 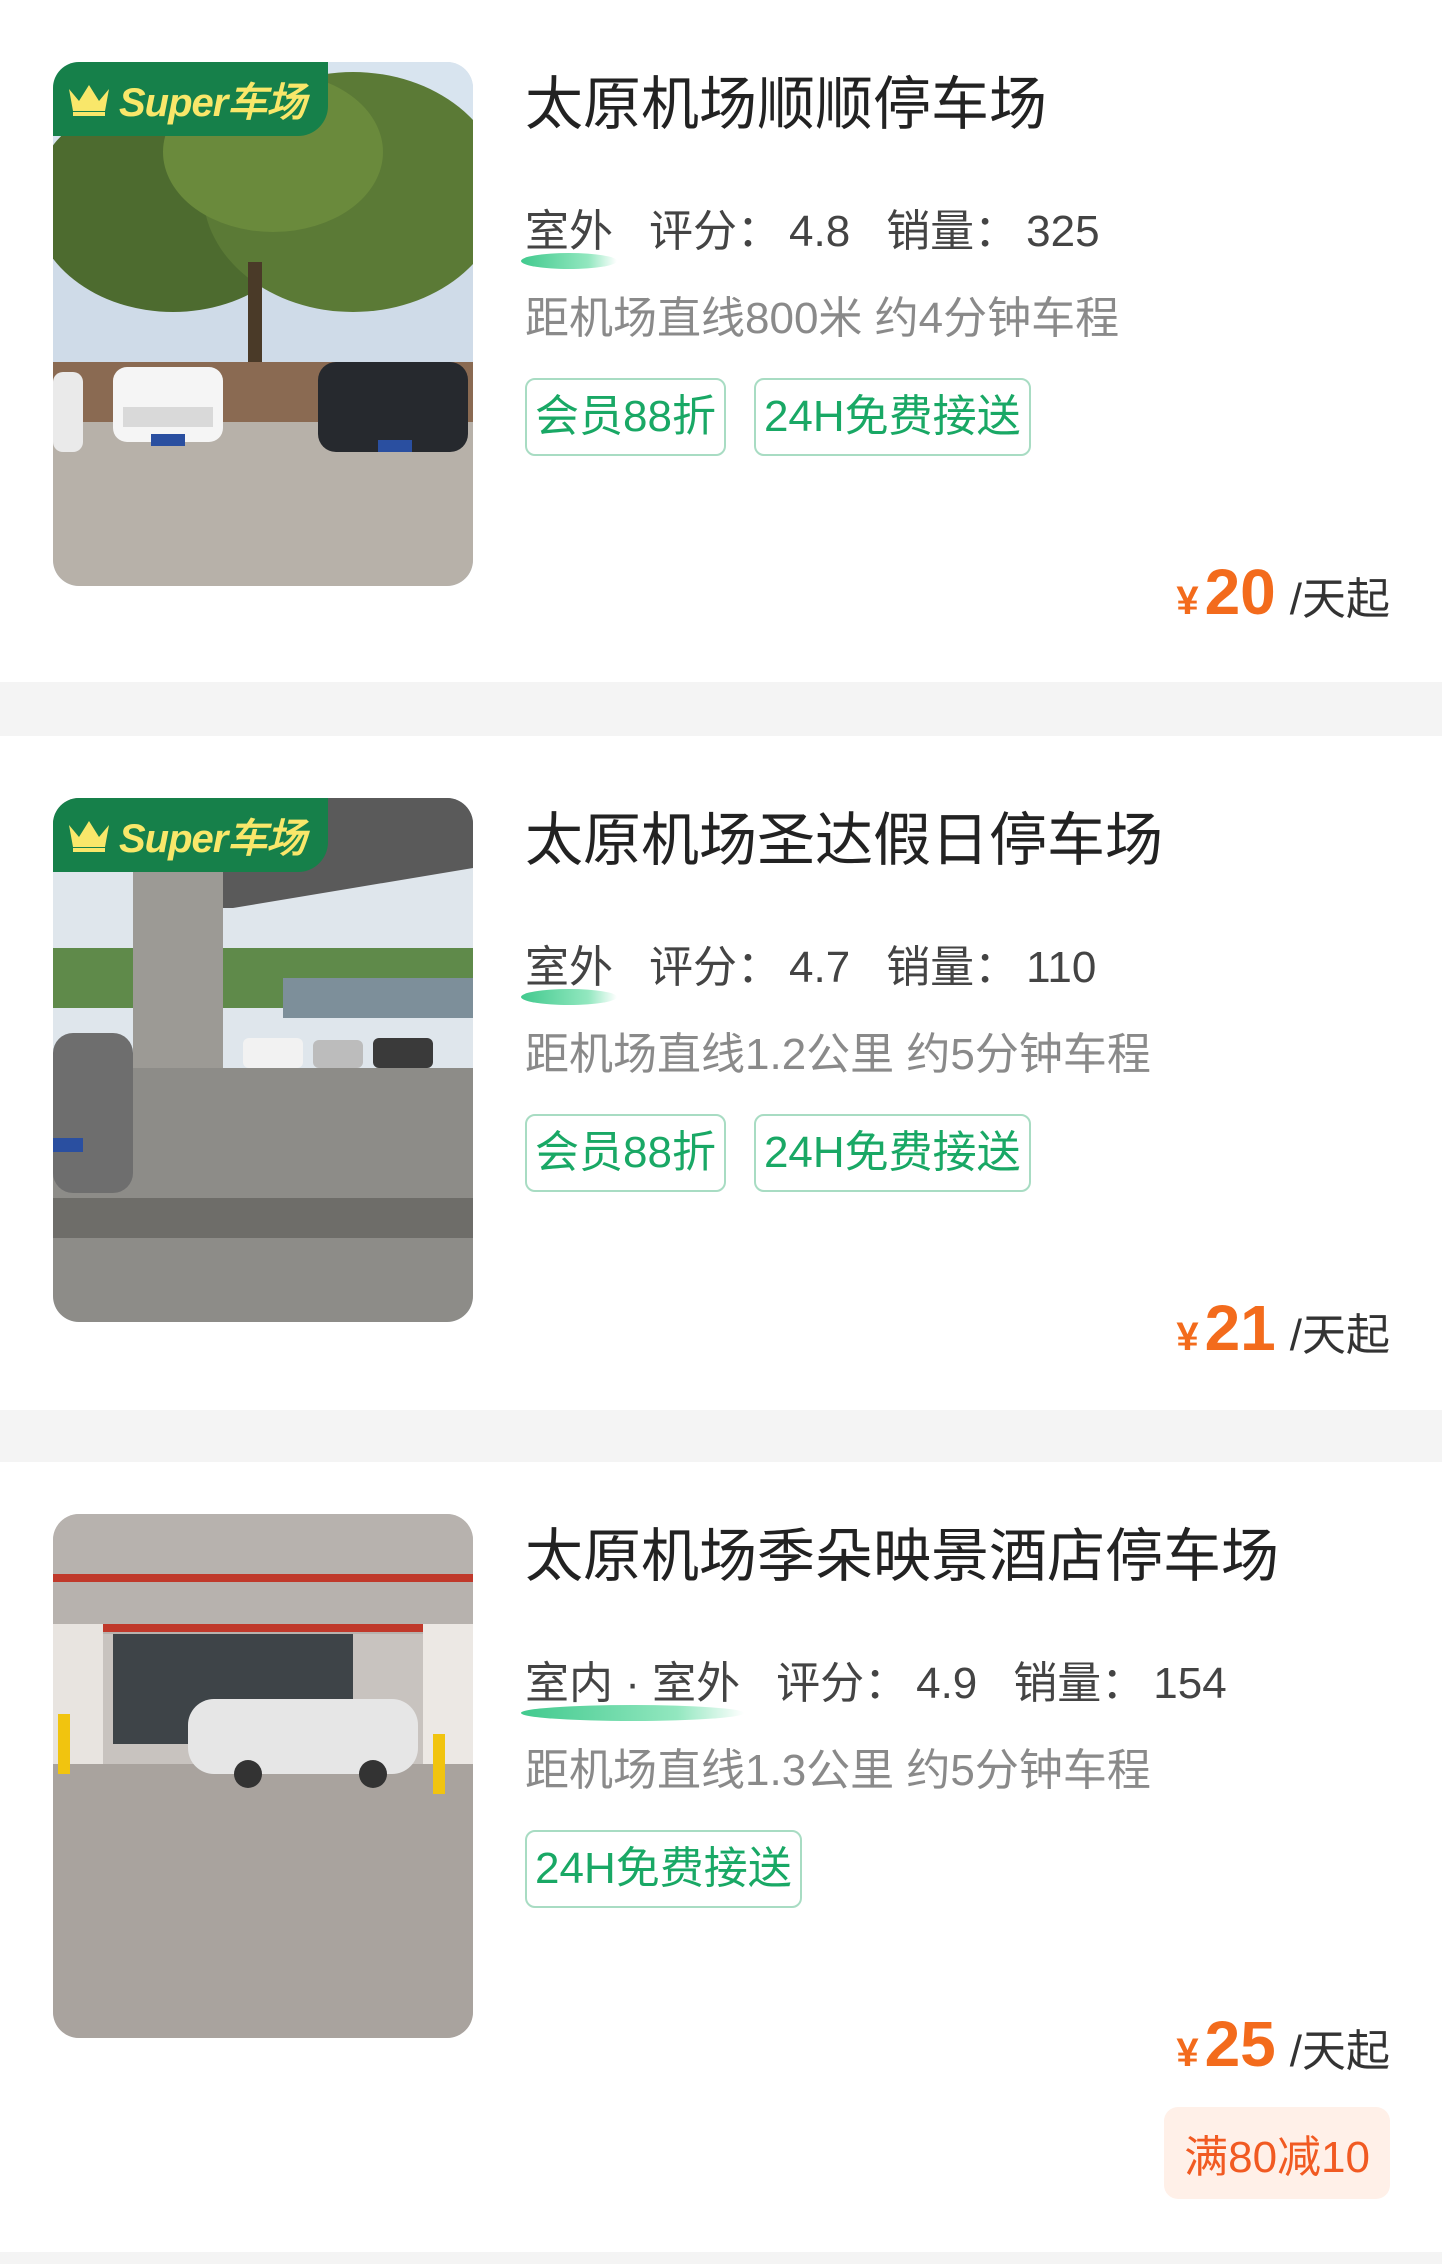 What do you see at coordinates (1240, 1328) in the screenshot?
I see `price-amount: 21` at bounding box center [1240, 1328].